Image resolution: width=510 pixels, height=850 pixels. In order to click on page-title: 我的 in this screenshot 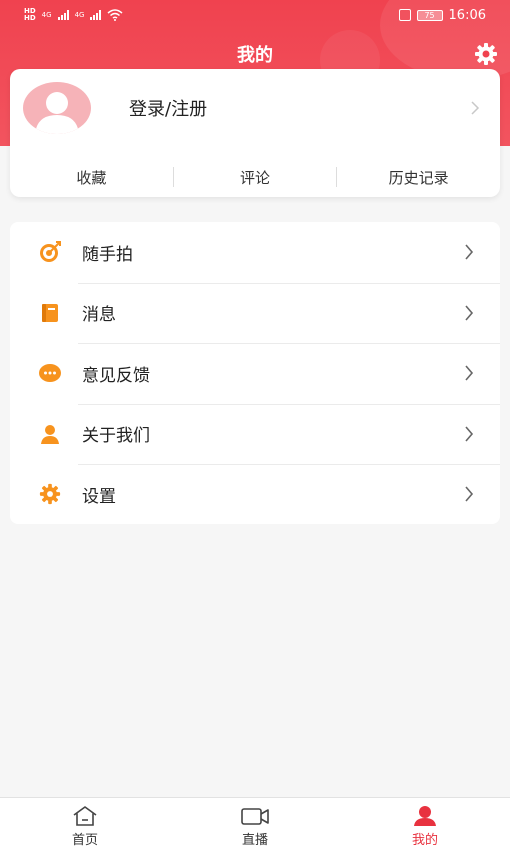, I will do `click(255, 55)`.